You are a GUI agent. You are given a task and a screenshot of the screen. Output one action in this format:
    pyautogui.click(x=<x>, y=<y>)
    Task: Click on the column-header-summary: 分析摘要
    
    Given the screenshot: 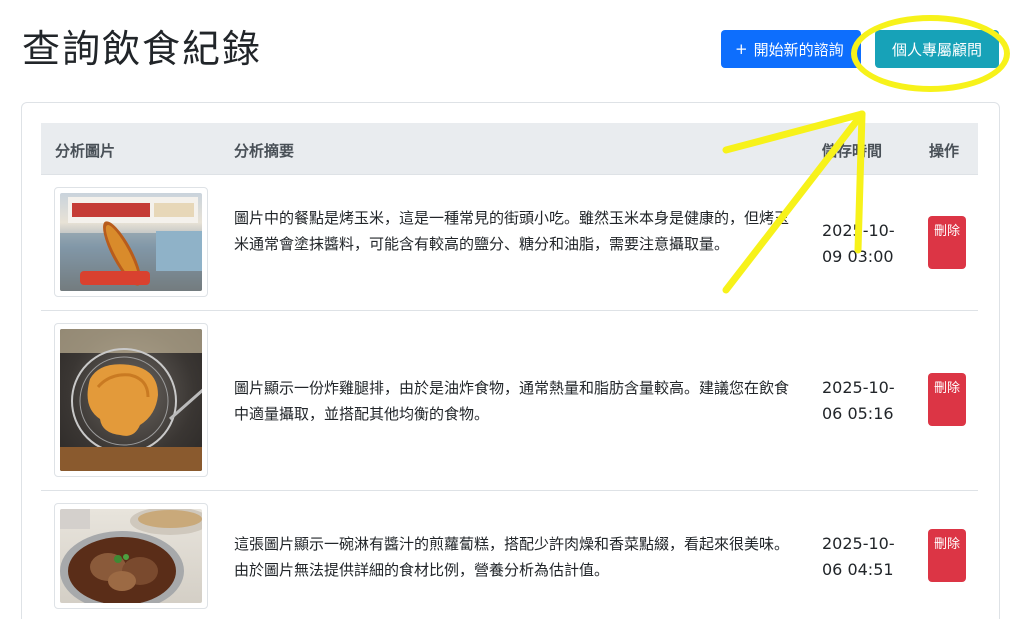 What is the action you would take?
    pyautogui.click(x=264, y=151)
    